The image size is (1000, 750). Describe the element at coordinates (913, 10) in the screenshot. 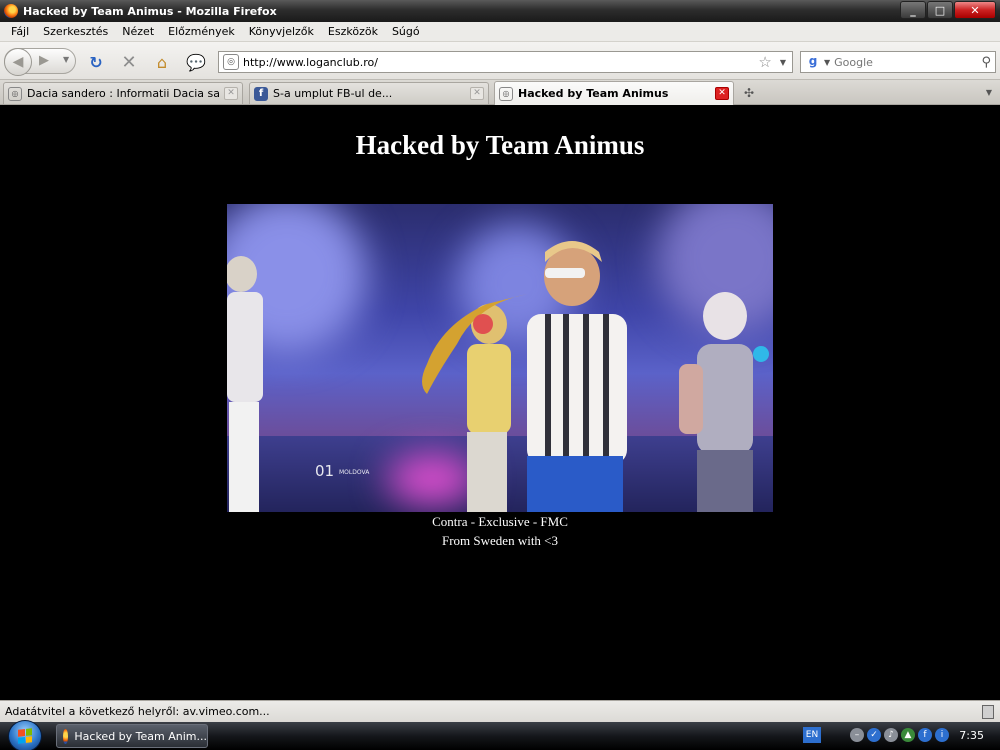

I see `minimize-button: _` at that location.